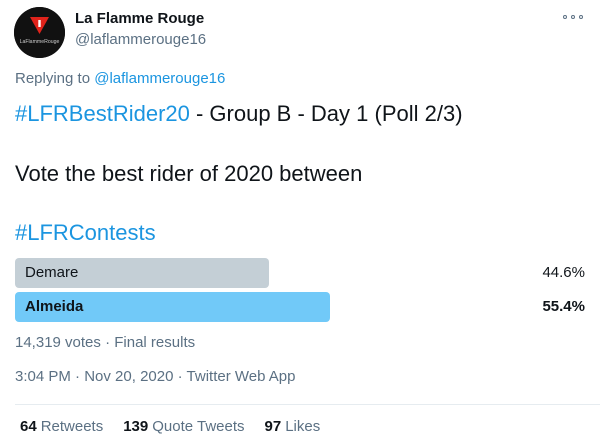 The width and height of the screenshot is (600, 444). I want to click on tweet-source: Twitter Web App, so click(241, 376).